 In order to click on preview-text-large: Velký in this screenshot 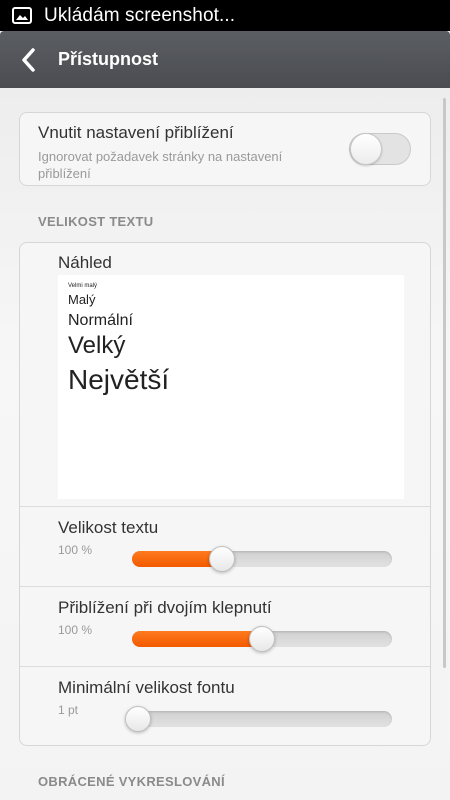, I will do `click(97, 345)`.